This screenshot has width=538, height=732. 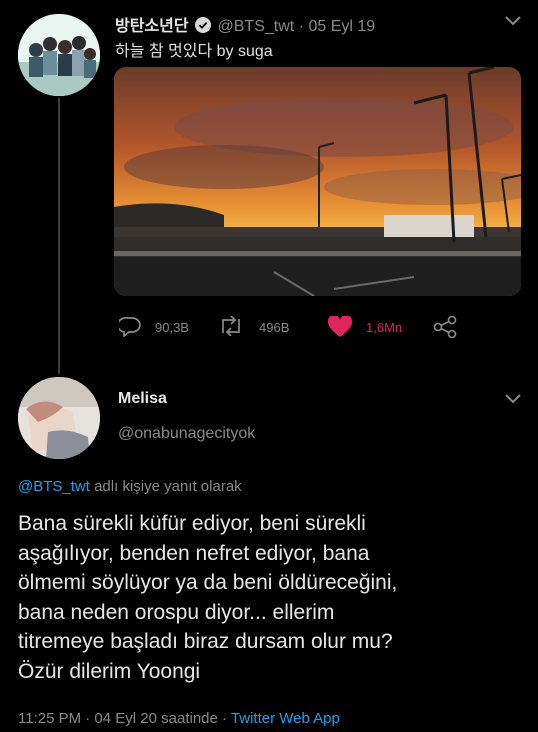 I want to click on reply-chevron-down-icon, so click(x=513, y=399).